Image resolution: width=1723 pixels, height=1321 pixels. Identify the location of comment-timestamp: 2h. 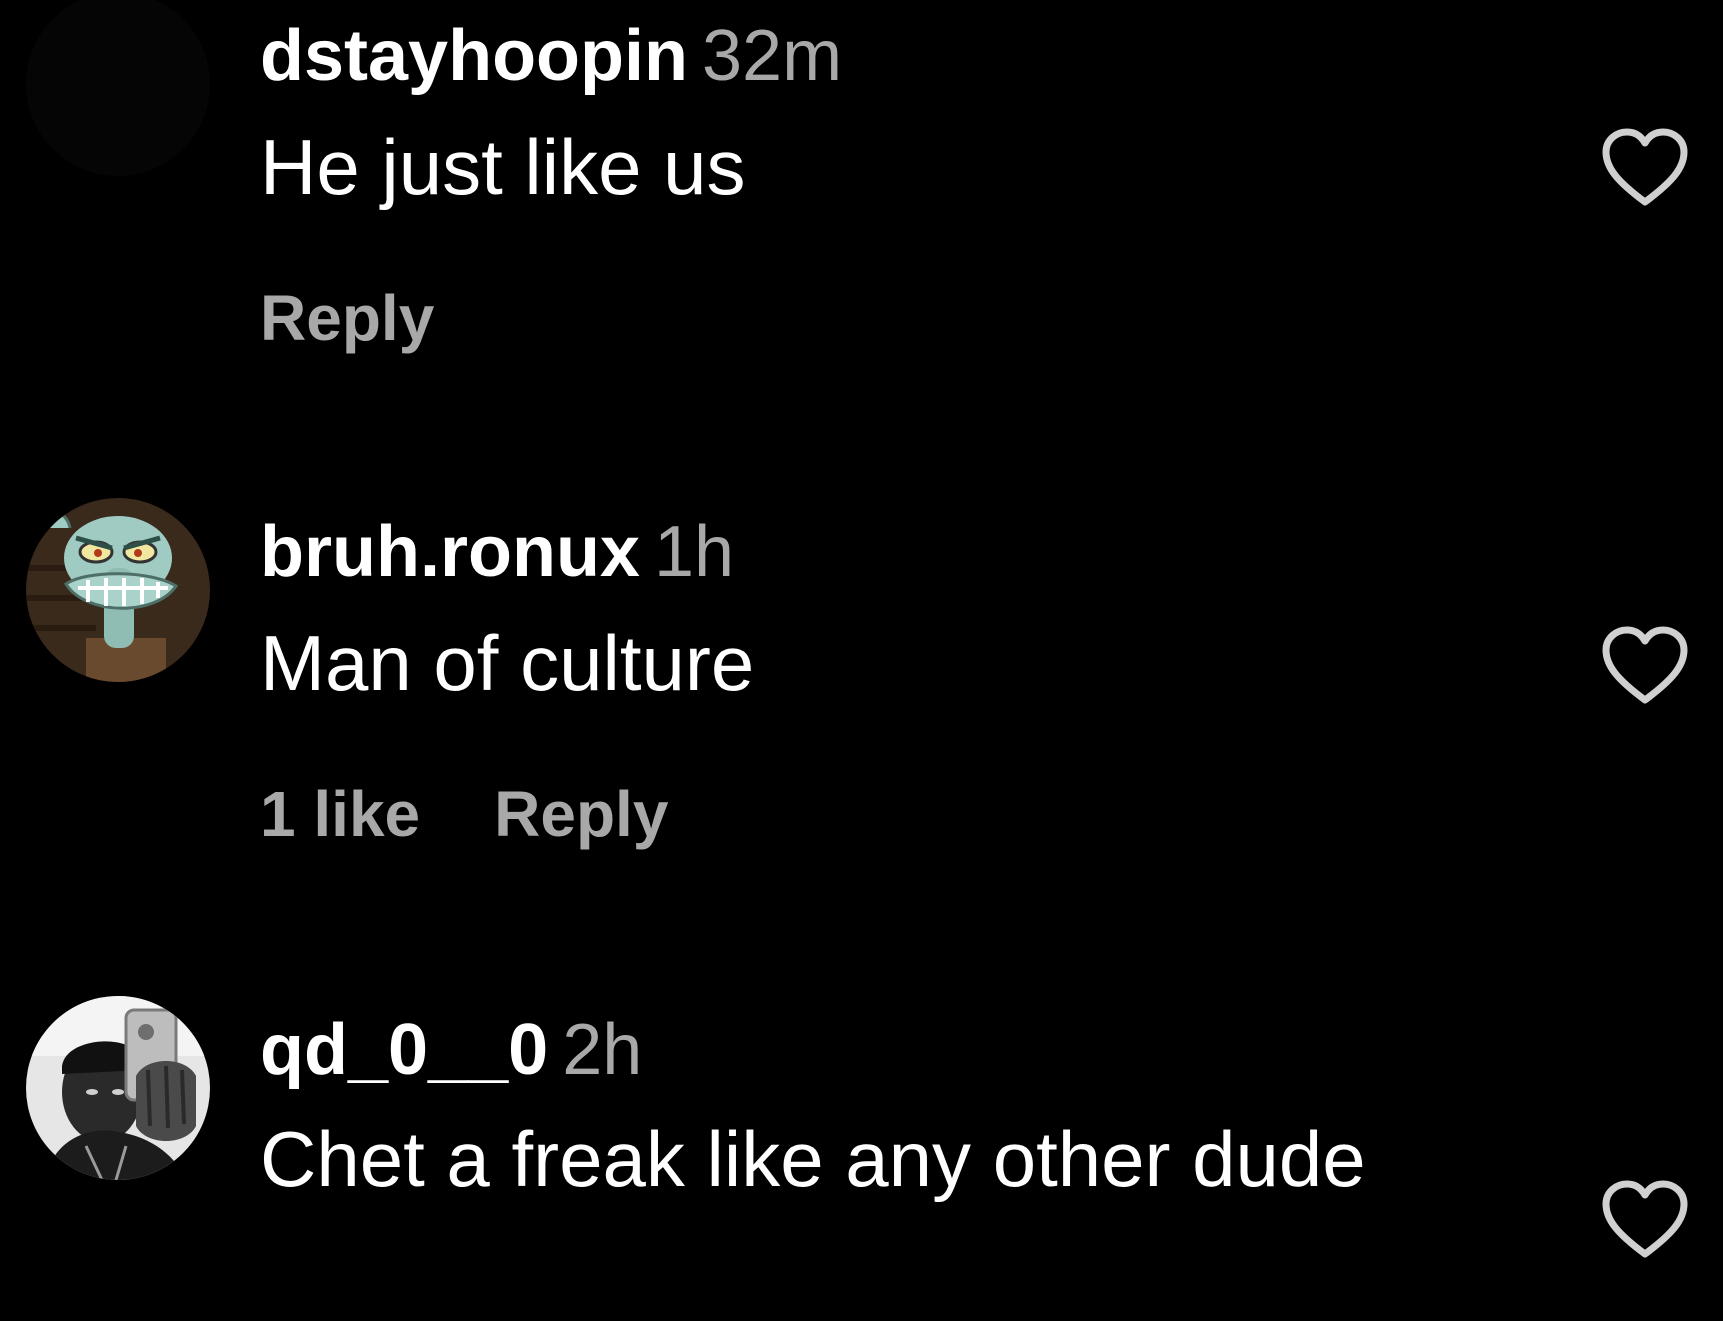
(602, 1050).